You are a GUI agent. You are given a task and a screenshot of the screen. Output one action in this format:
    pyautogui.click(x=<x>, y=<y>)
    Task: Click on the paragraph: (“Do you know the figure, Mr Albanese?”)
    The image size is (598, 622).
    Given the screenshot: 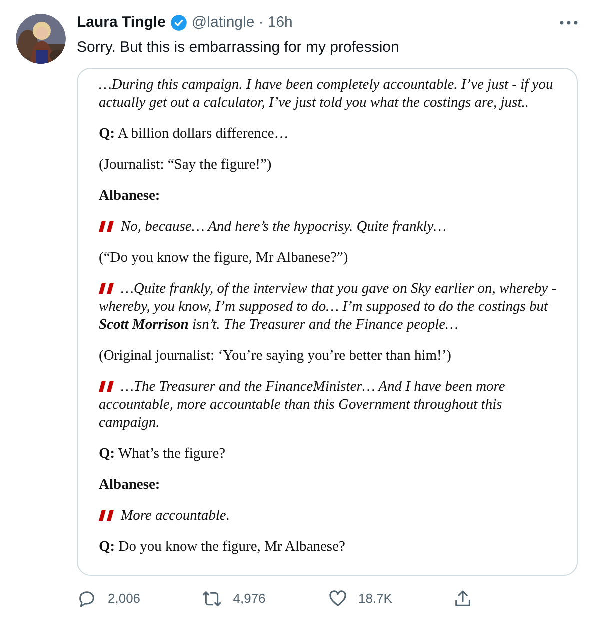 What is the action you would take?
    pyautogui.click(x=224, y=258)
    